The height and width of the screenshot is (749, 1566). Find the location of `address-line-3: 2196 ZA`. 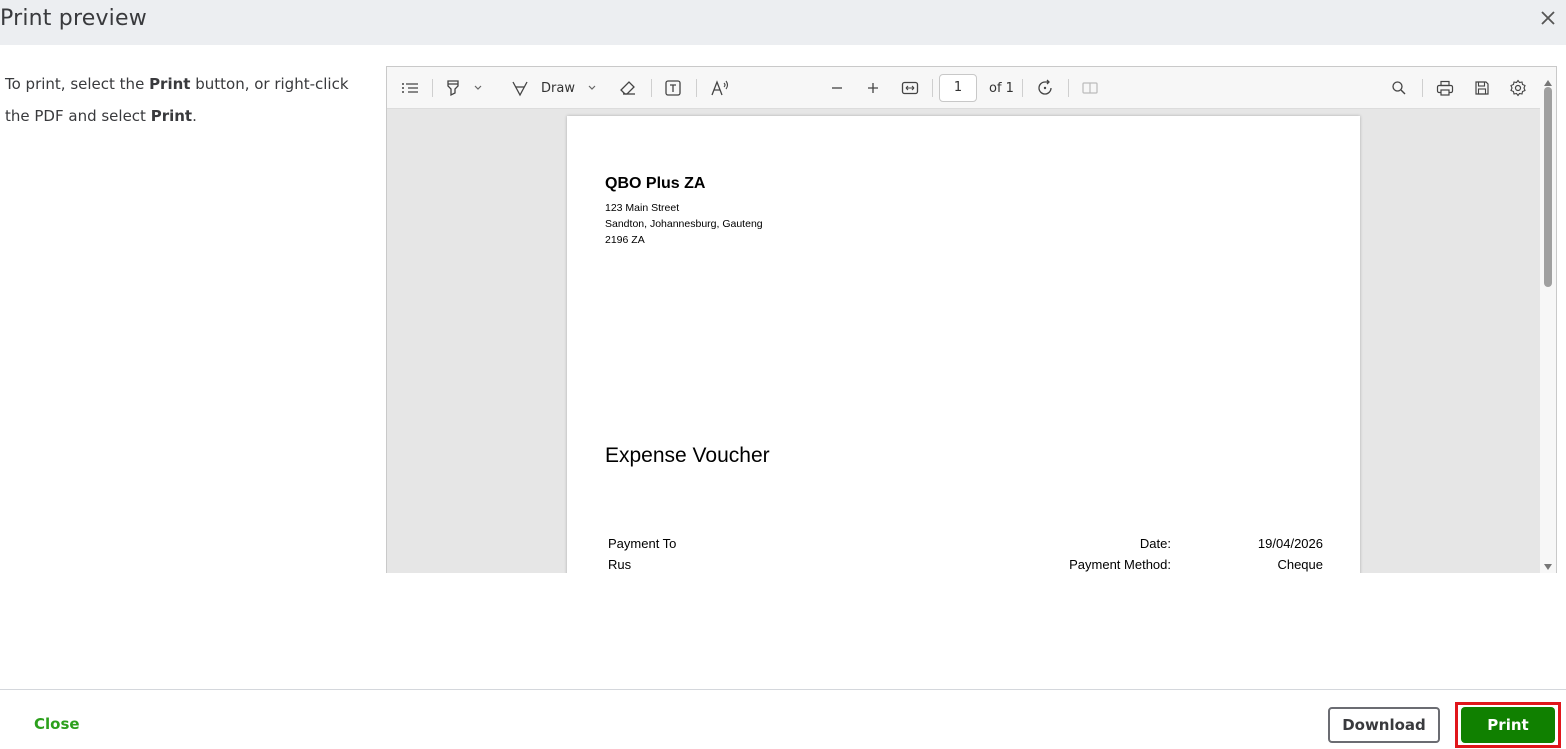

address-line-3: 2196 ZA is located at coordinates (625, 240).